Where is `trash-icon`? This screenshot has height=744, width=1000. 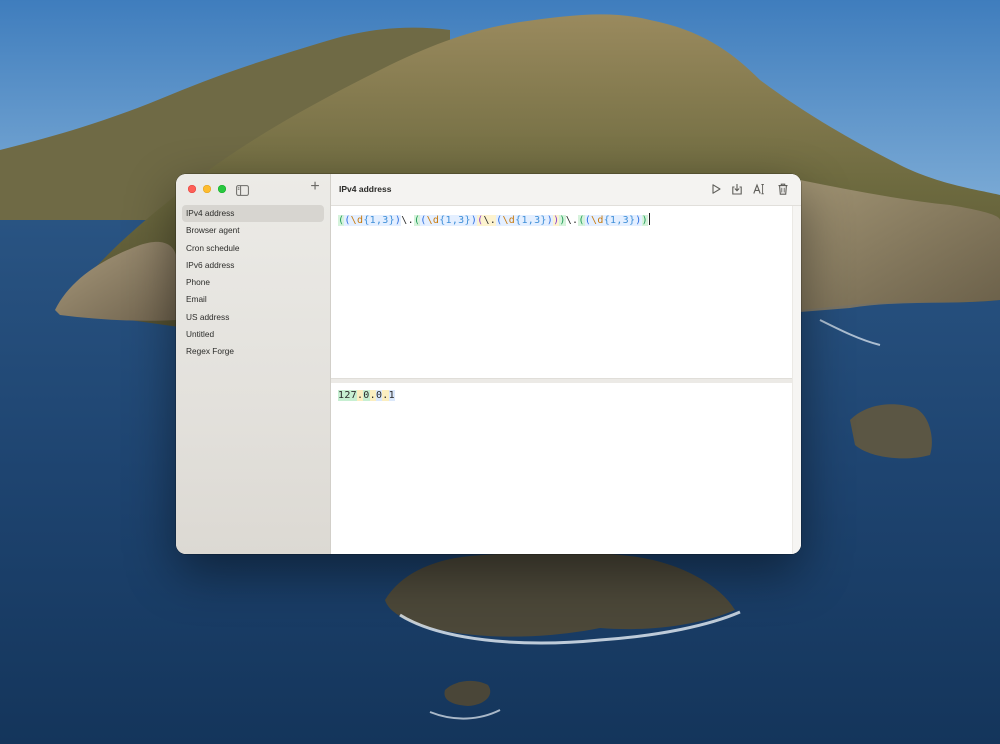 trash-icon is located at coordinates (783, 189).